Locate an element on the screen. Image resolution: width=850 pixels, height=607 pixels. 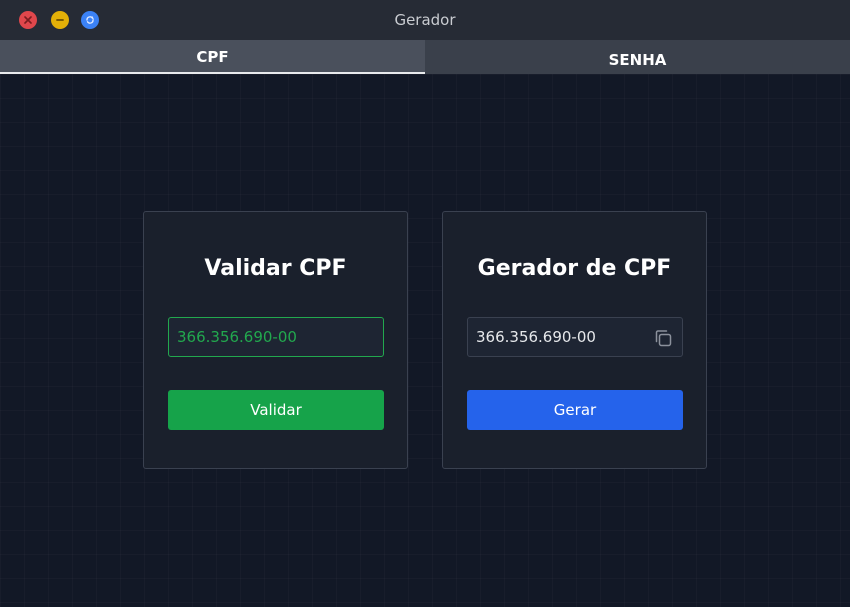
cpf-validate-input is located at coordinates (276, 337).